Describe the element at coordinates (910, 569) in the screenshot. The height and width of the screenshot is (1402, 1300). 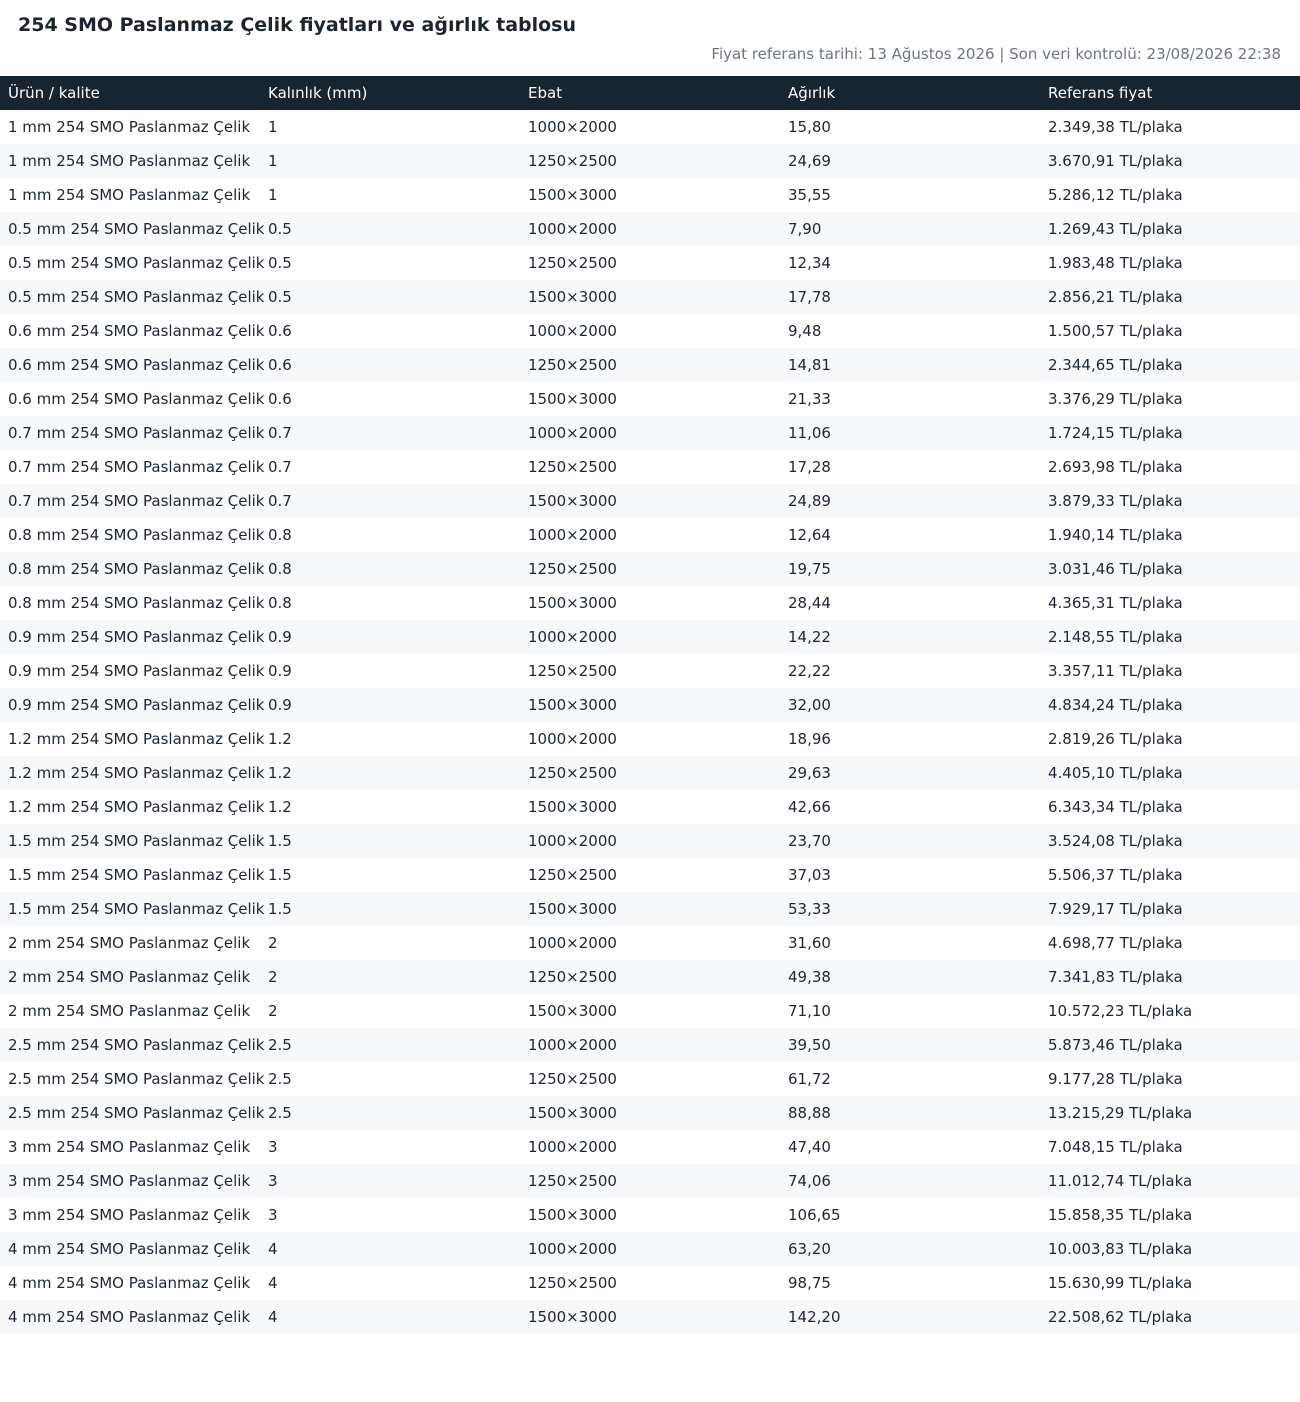
I see `cell-weight: 19,75` at that location.